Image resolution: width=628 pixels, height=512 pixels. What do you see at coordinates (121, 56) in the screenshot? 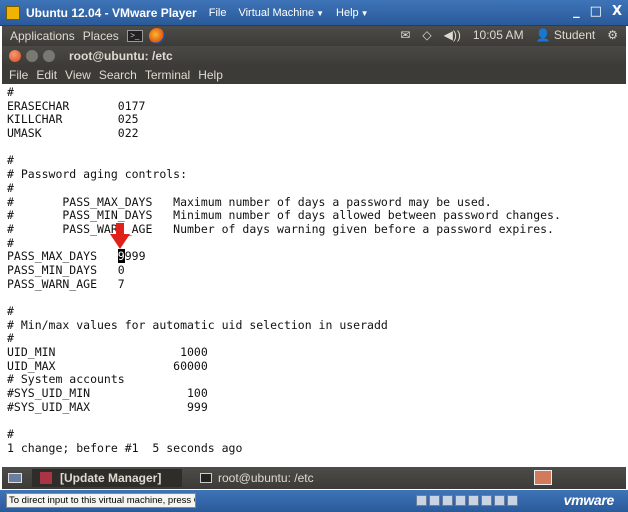
I see `terminal-window-title: root@ubuntu: /etc` at bounding box center [121, 56].